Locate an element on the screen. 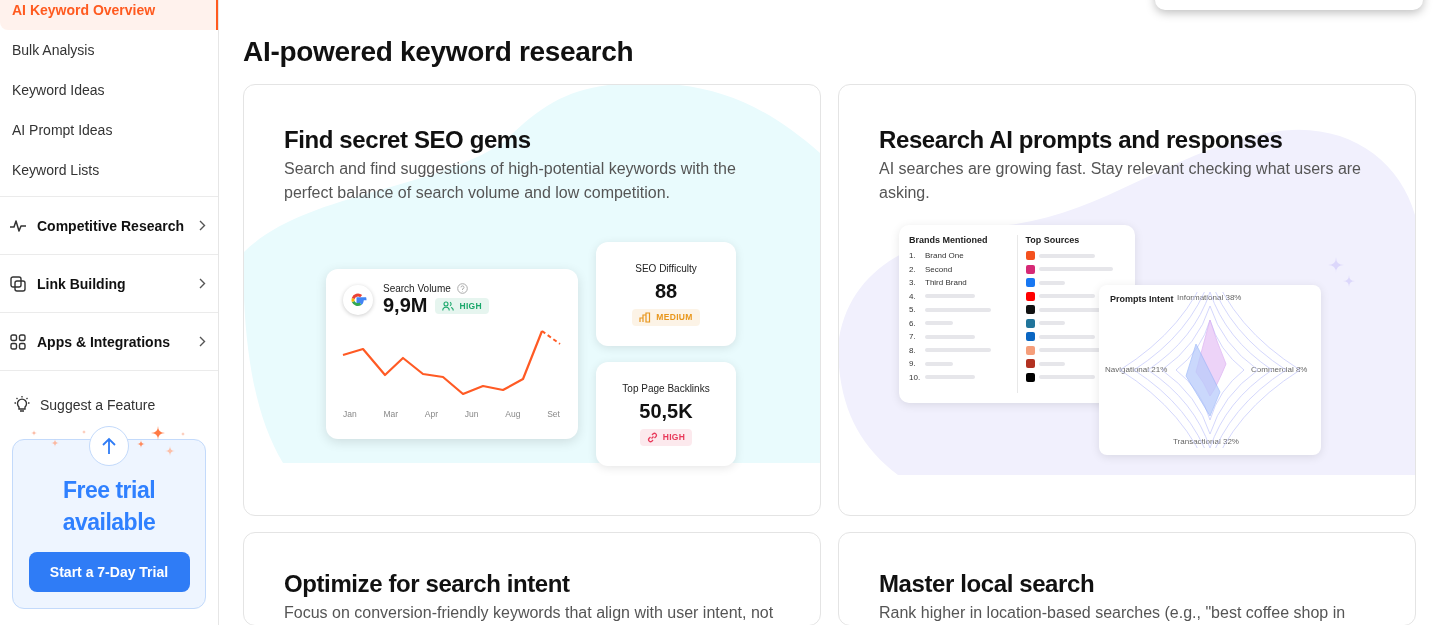 The image size is (1440, 625). list-number: 10. is located at coordinates (915, 377).